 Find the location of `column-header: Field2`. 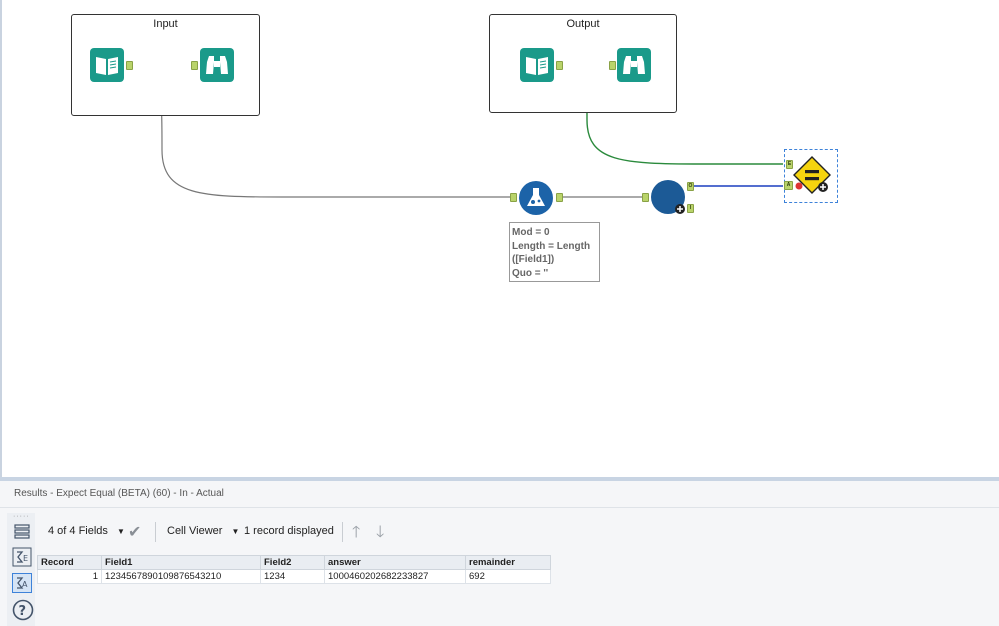

column-header: Field2 is located at coordinates (292, 562).